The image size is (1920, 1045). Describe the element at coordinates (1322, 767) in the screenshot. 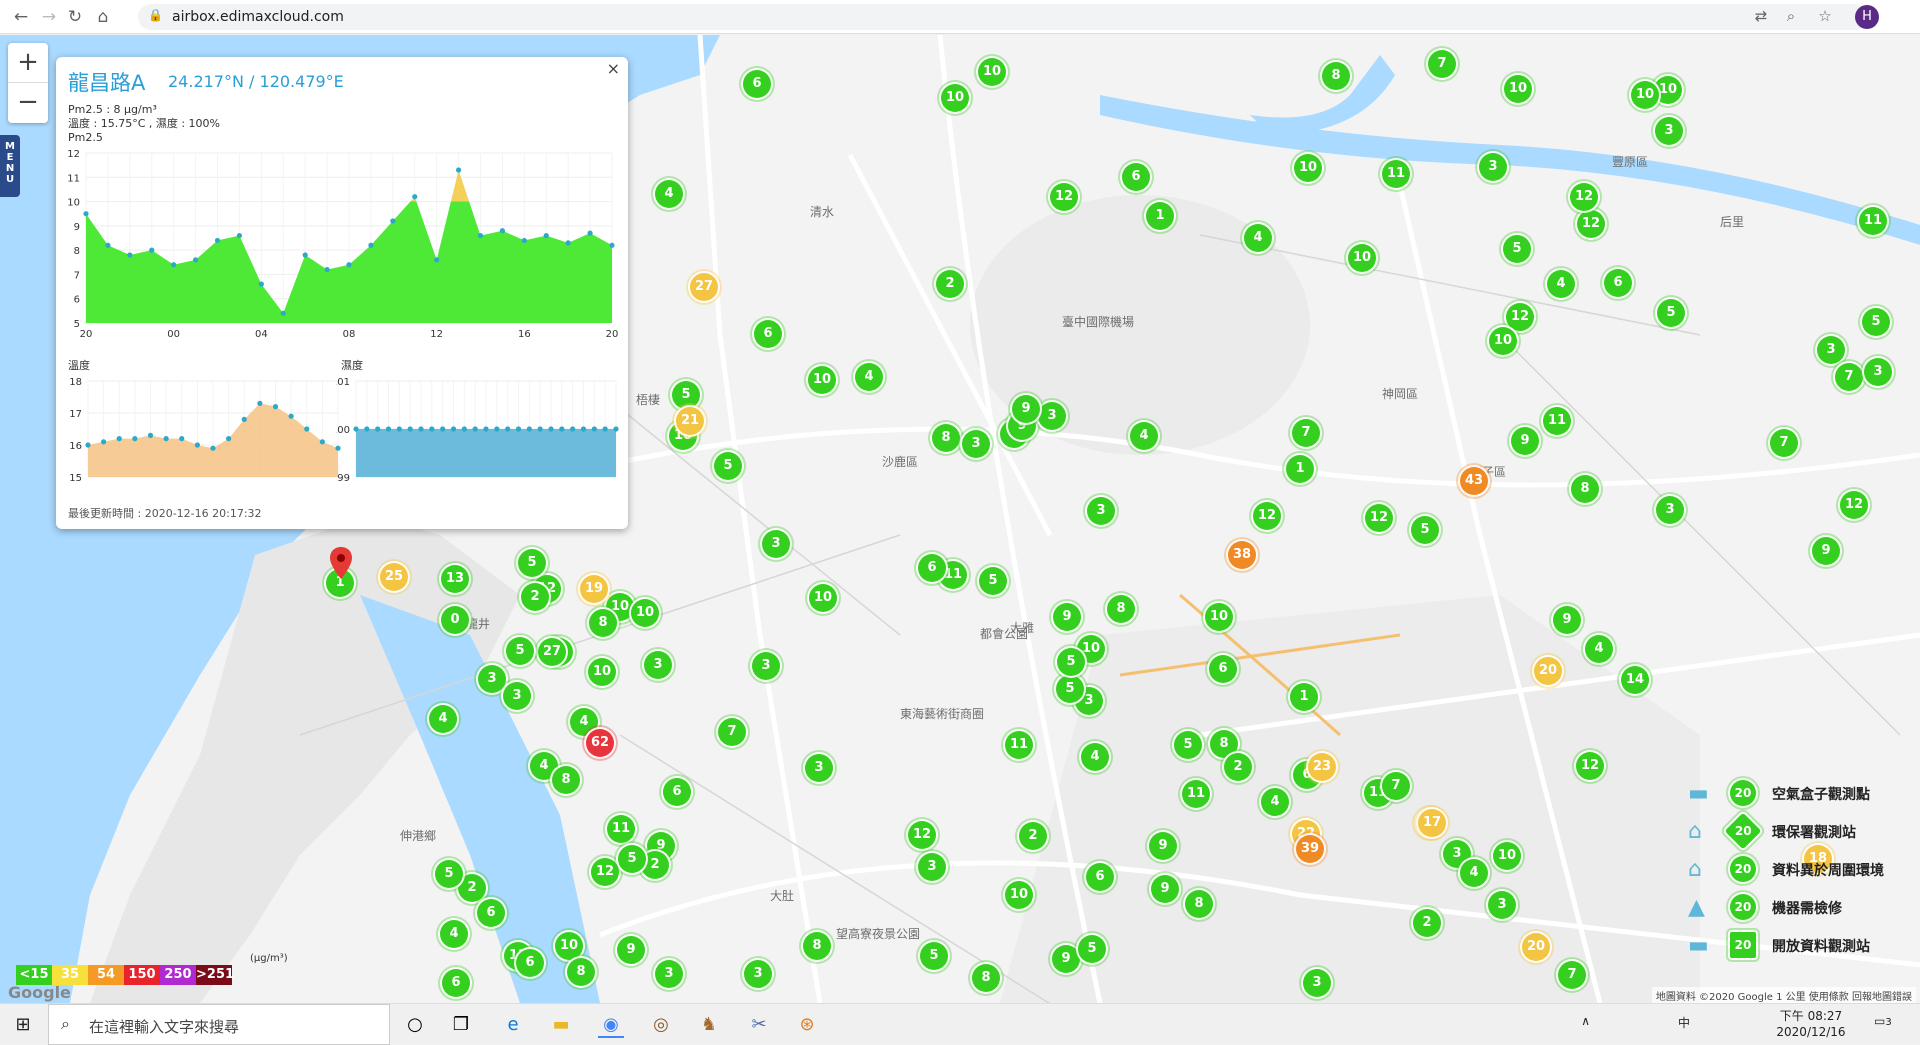

I see `station-marker: 23` at that location.